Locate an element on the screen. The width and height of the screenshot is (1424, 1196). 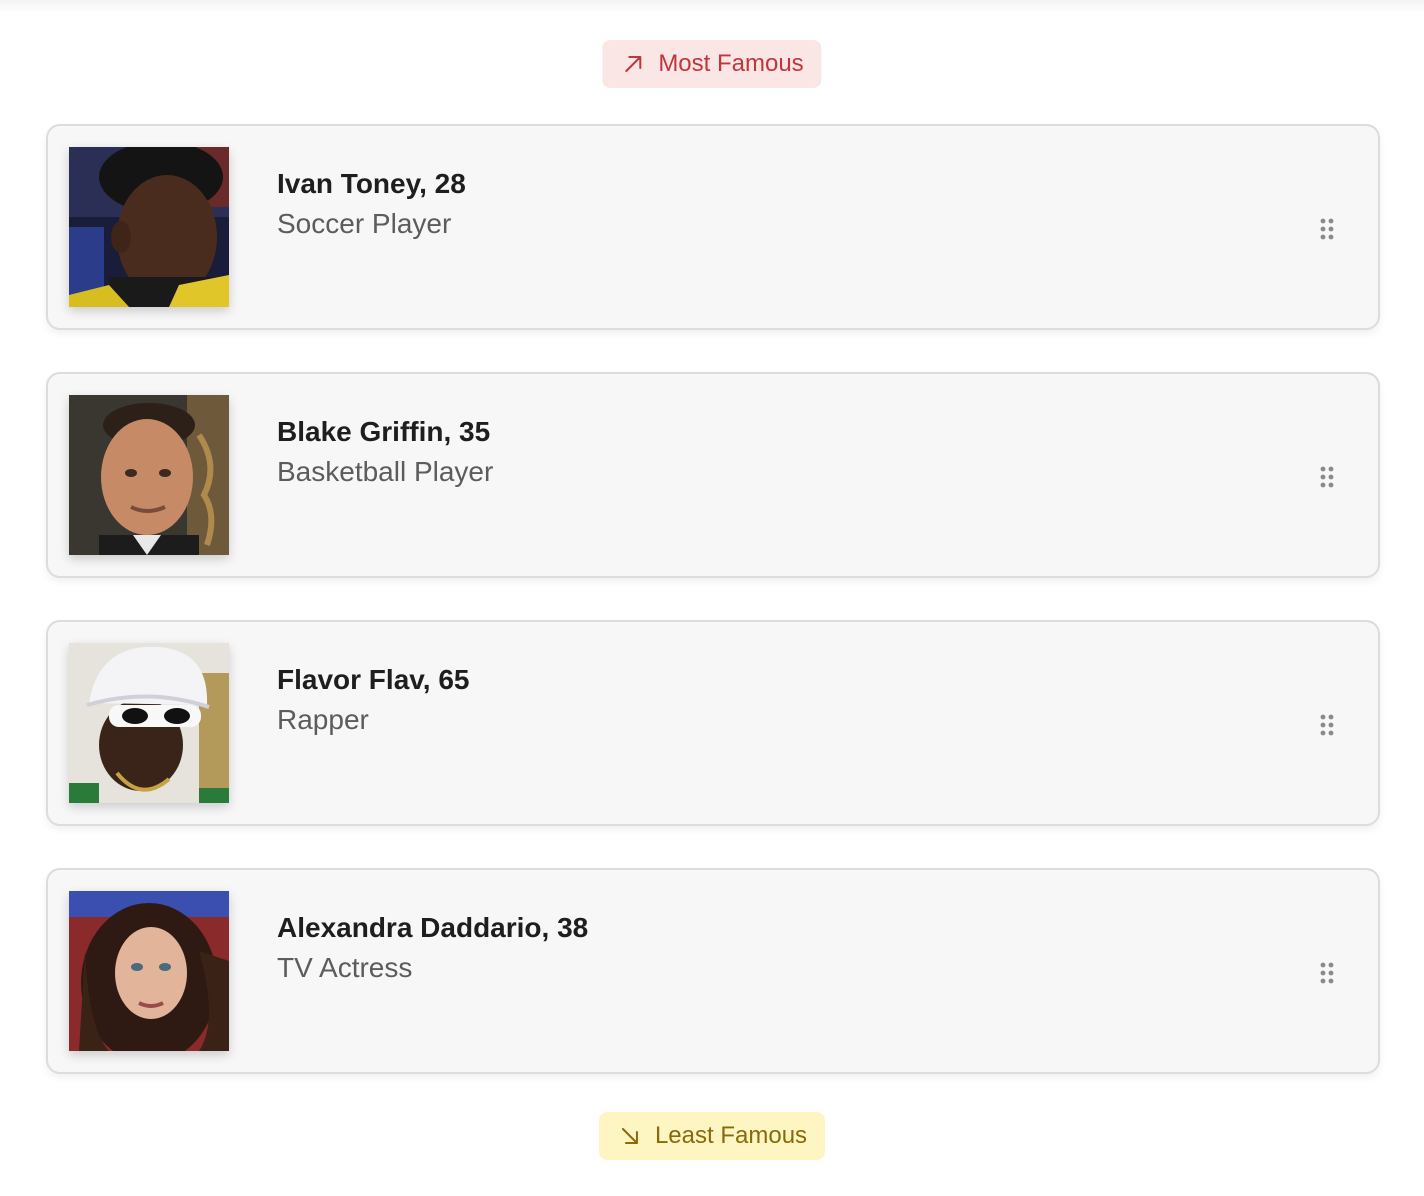
most-famous-label: Most Famous is located at coordinates (731, 63).